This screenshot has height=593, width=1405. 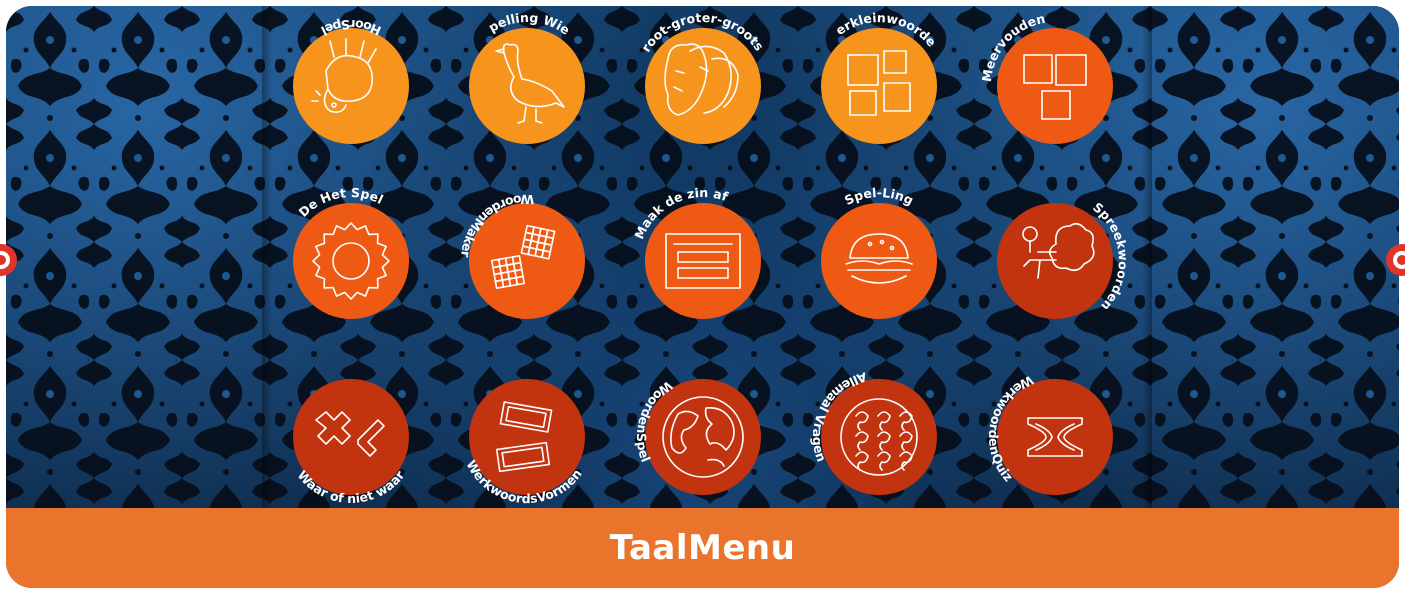 I want to click on game-button: HoorSpel, so click(x=351, y=86).